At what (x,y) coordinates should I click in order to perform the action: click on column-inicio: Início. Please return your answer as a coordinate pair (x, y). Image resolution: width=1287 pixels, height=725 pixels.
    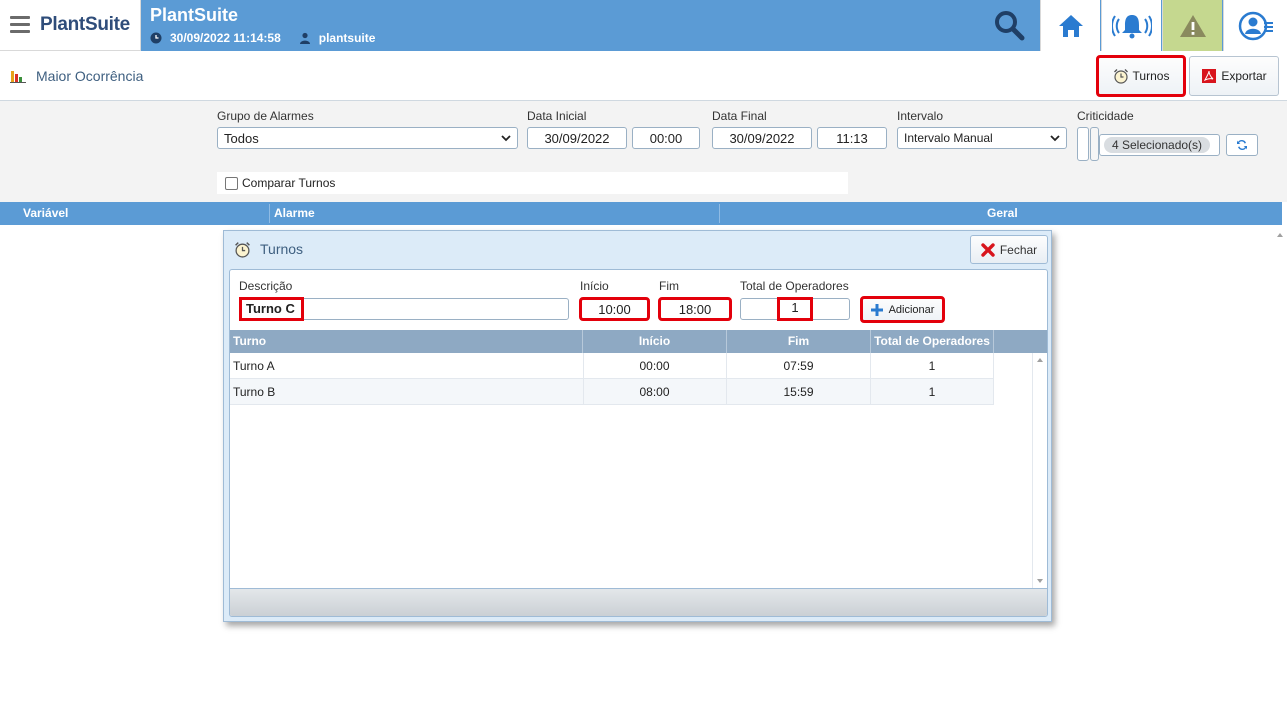
    Looking at the image, I should click on (654, 341).